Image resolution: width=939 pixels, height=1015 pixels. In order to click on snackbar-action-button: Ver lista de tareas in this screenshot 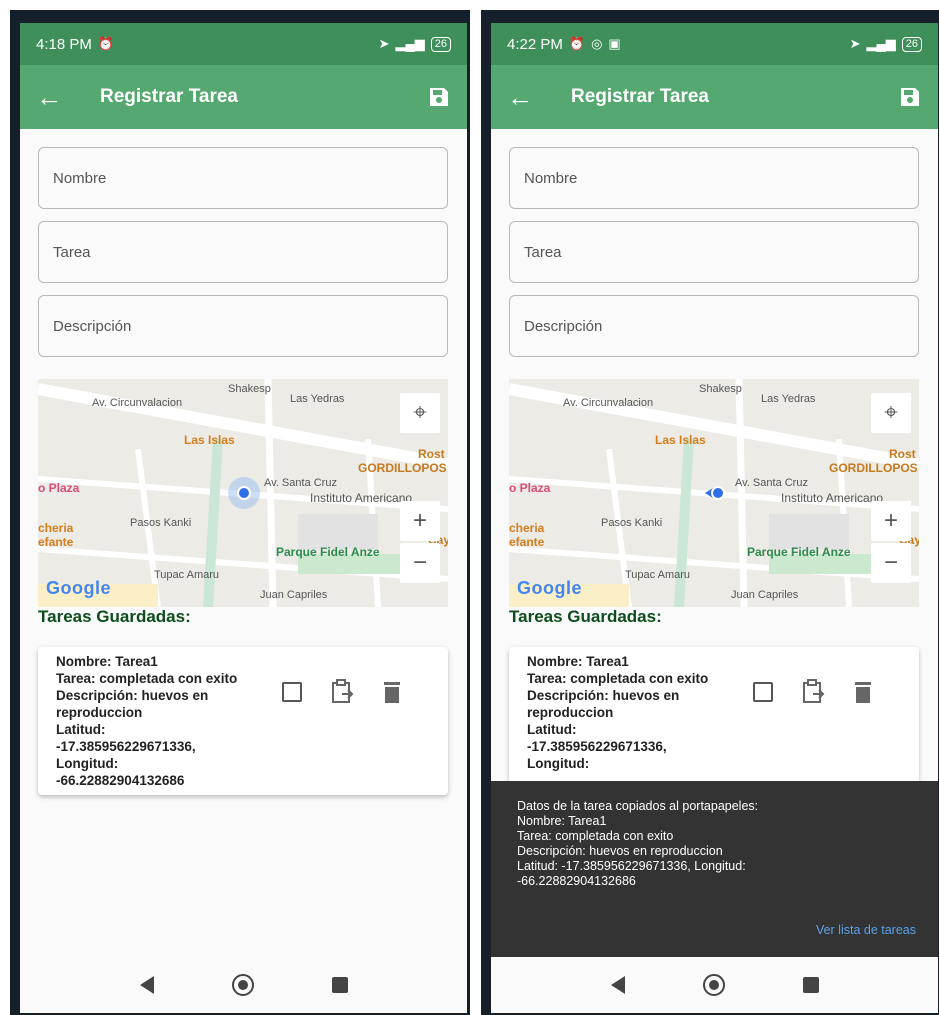, I will do `click(866, 930)`.